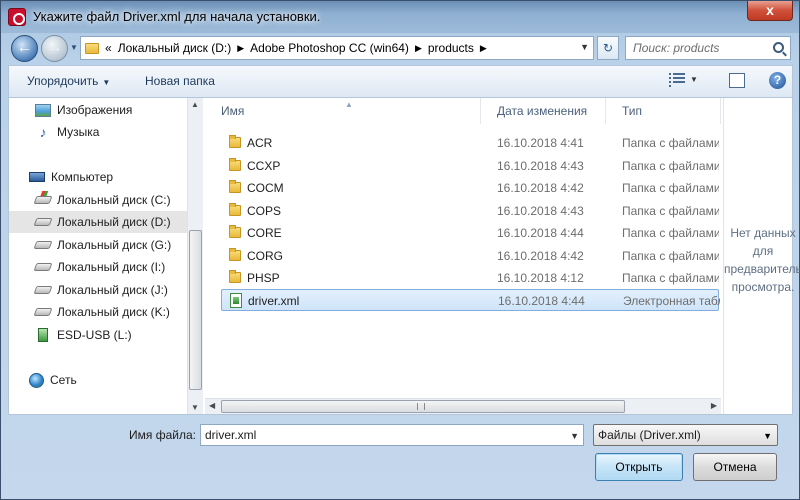 The image size is (800, 500). What do you see at coordinates (114, 245) in the screenshot?
I see `sidebar-item-label: Локальный диск (G:)` at bounding box center [114, 245].